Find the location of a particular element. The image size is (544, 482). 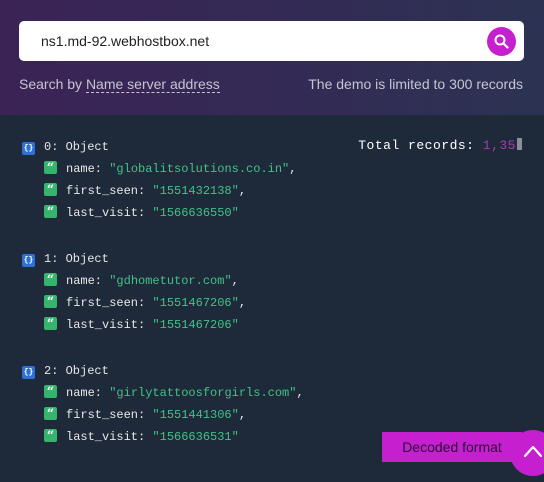

decoded-format-button: Decoded format is located at coordinates (452, 447).